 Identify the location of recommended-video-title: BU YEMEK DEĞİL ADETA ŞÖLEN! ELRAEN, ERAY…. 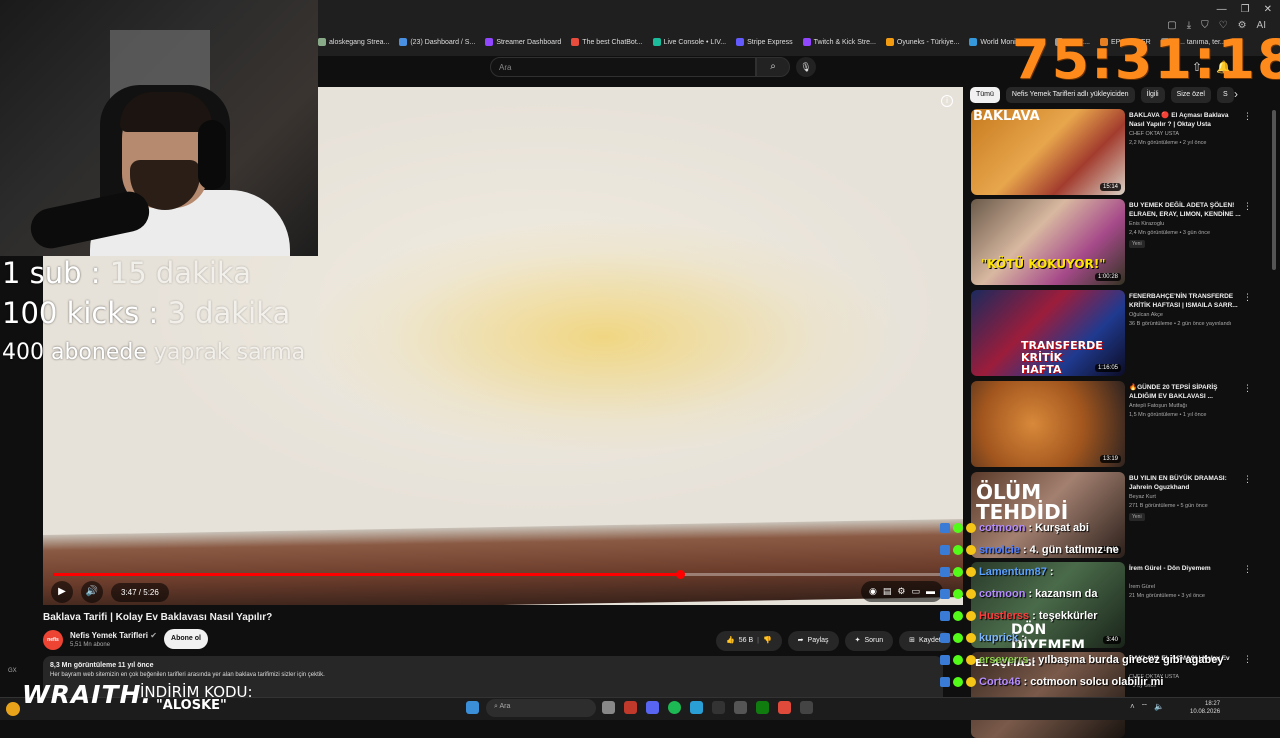
(1185, 210).